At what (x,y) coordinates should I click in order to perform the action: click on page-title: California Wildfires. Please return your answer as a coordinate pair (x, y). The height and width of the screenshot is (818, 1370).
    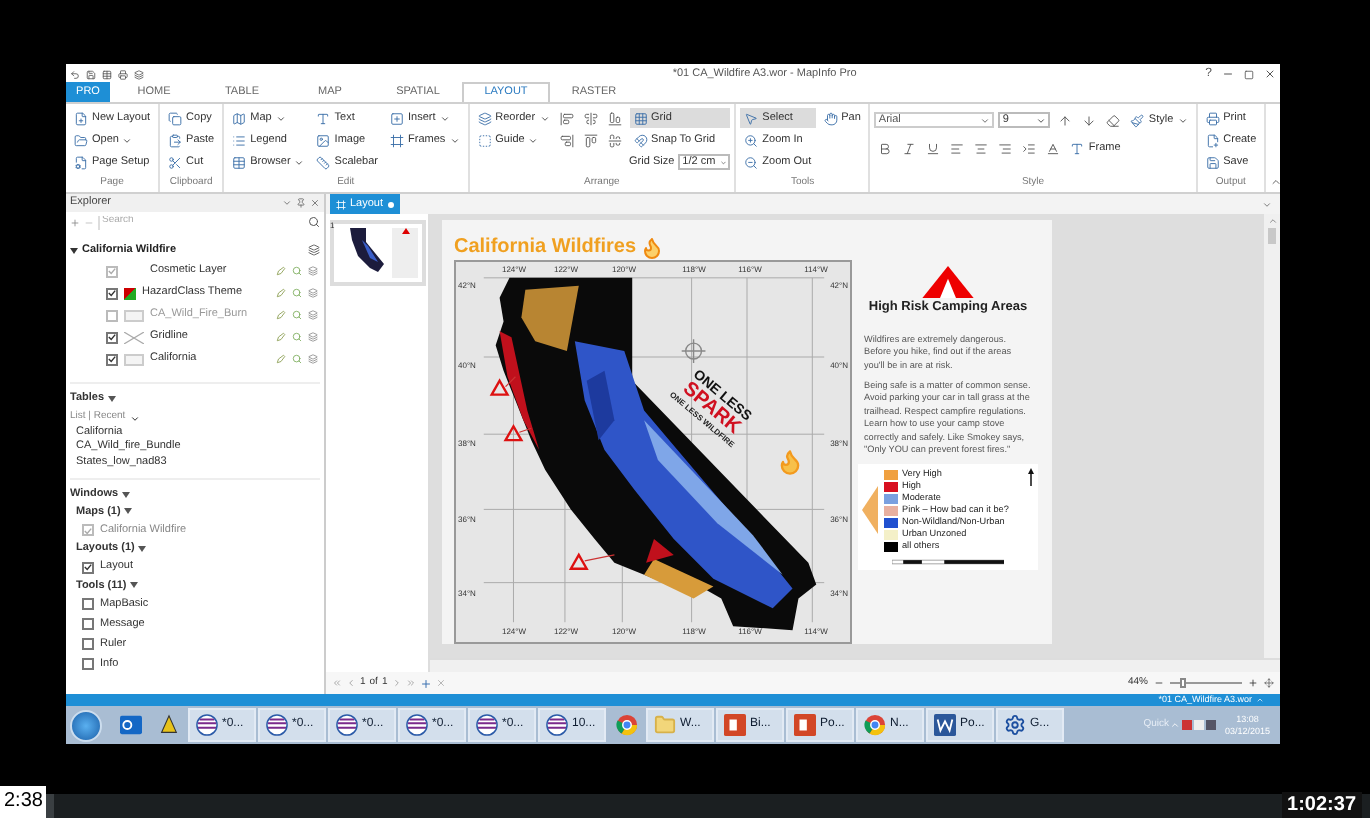
    Looking at the image, I should click on (545, 248).